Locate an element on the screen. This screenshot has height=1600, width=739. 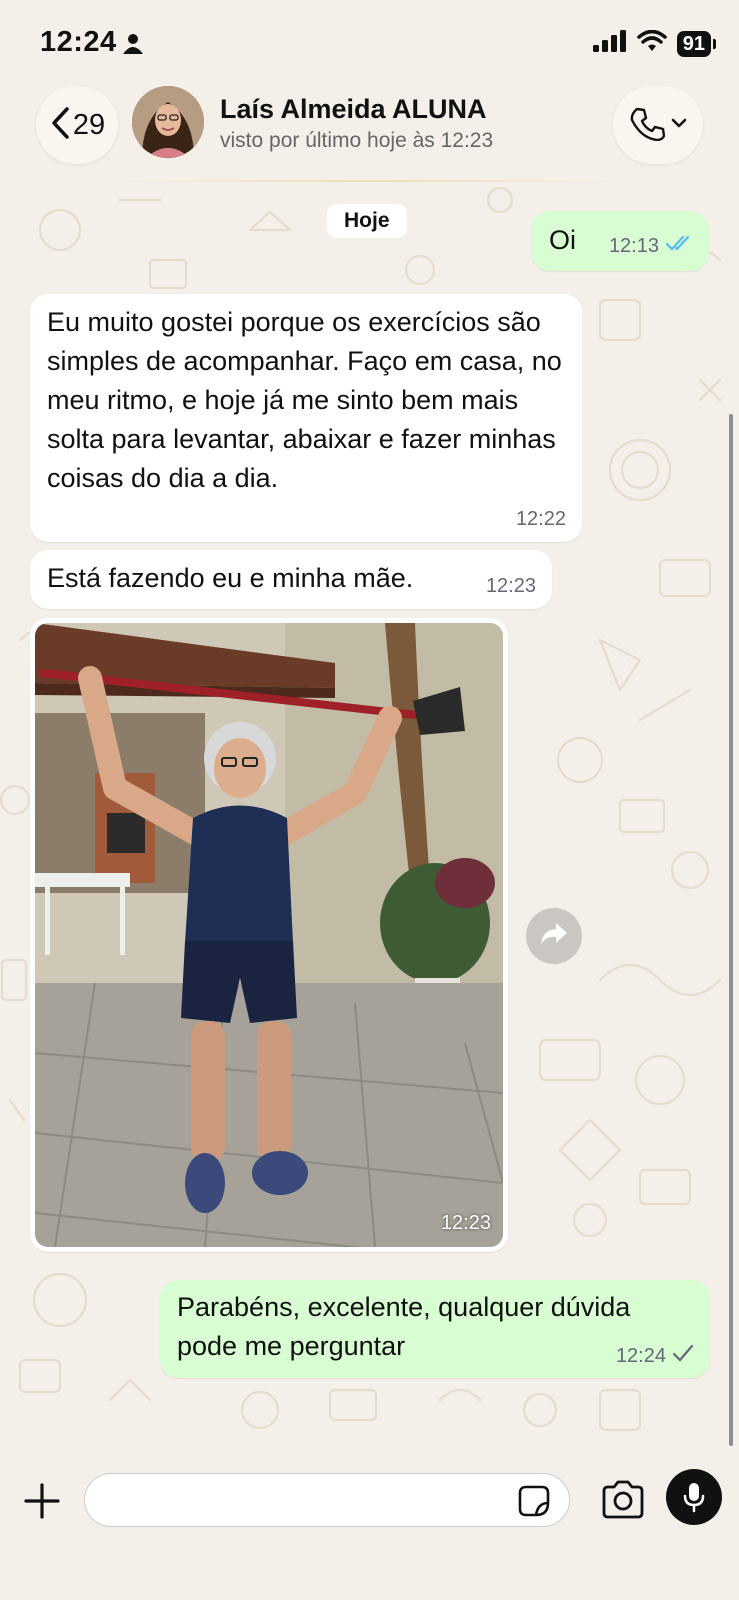
status-bar: 12:24 91 is located at coordinates (369, 44).